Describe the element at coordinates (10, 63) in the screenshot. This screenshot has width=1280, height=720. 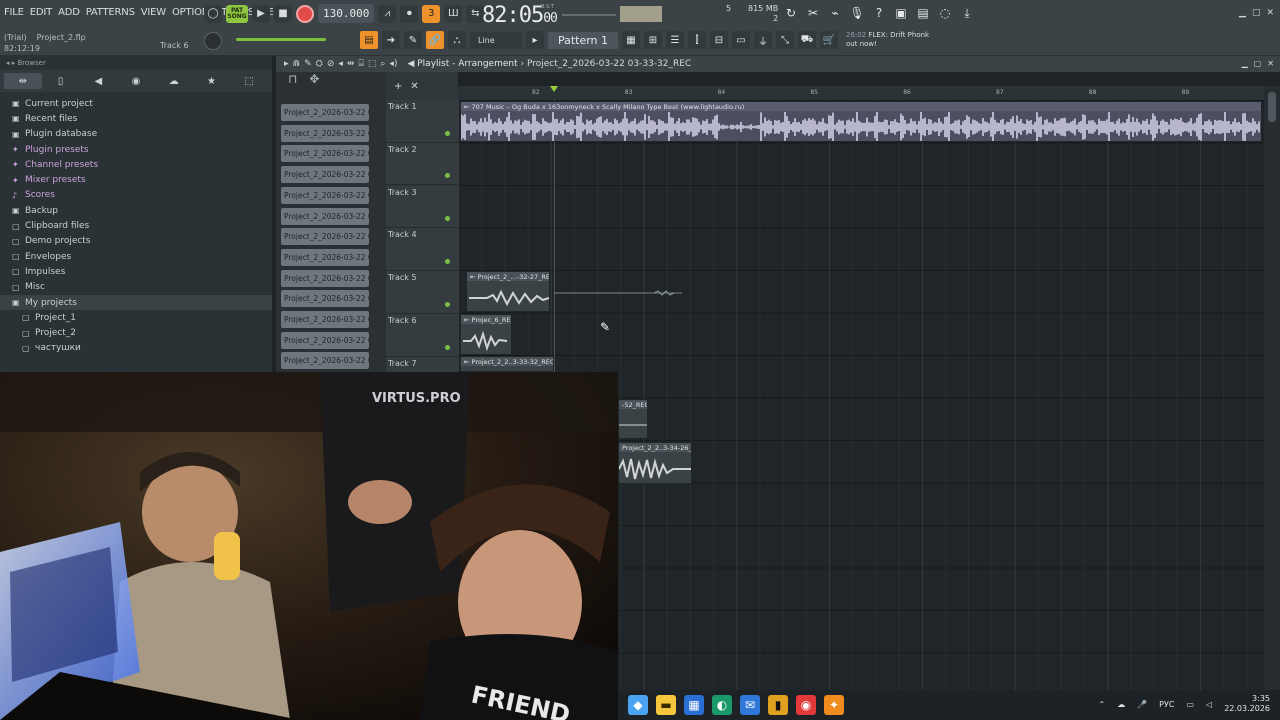
I see `browser-nav-icon: ◂ ▸` at that location.